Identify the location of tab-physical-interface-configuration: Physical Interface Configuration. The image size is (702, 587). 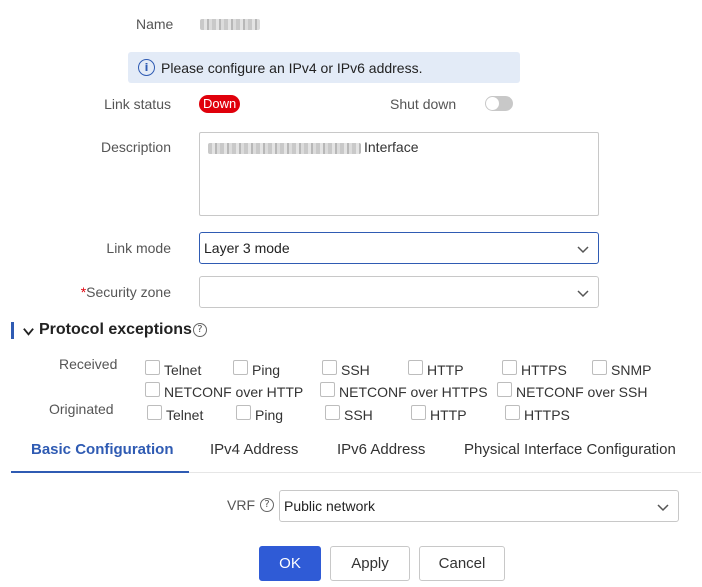
(570, 449).